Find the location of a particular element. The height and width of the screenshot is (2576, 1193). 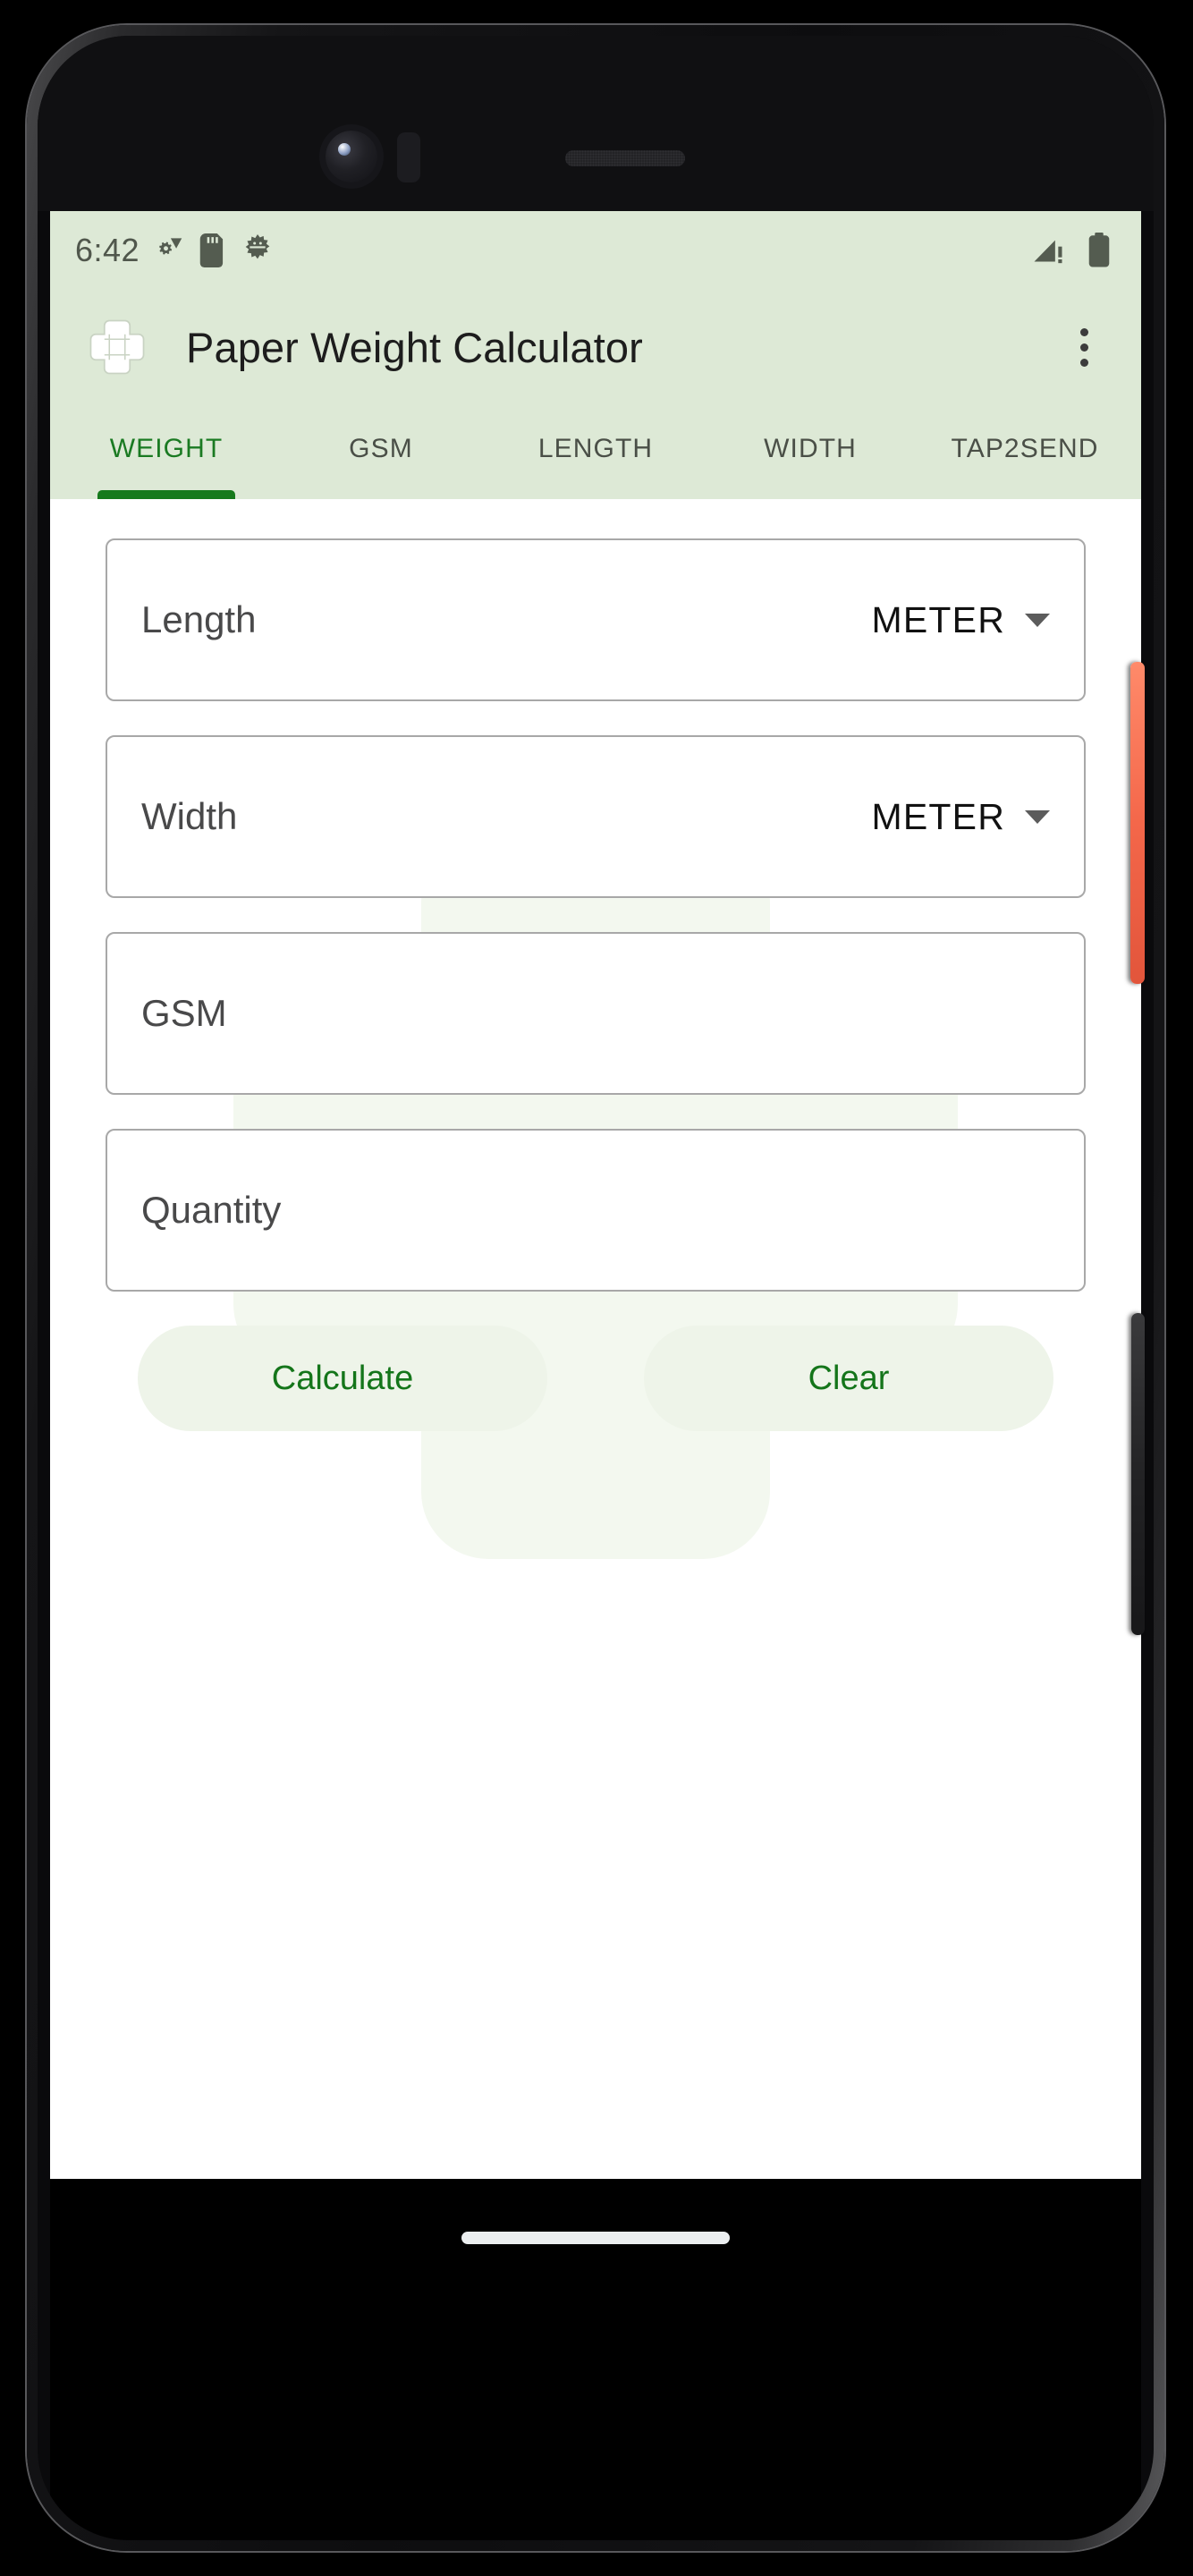

length-input: Length is located at coordinates (506, 619).